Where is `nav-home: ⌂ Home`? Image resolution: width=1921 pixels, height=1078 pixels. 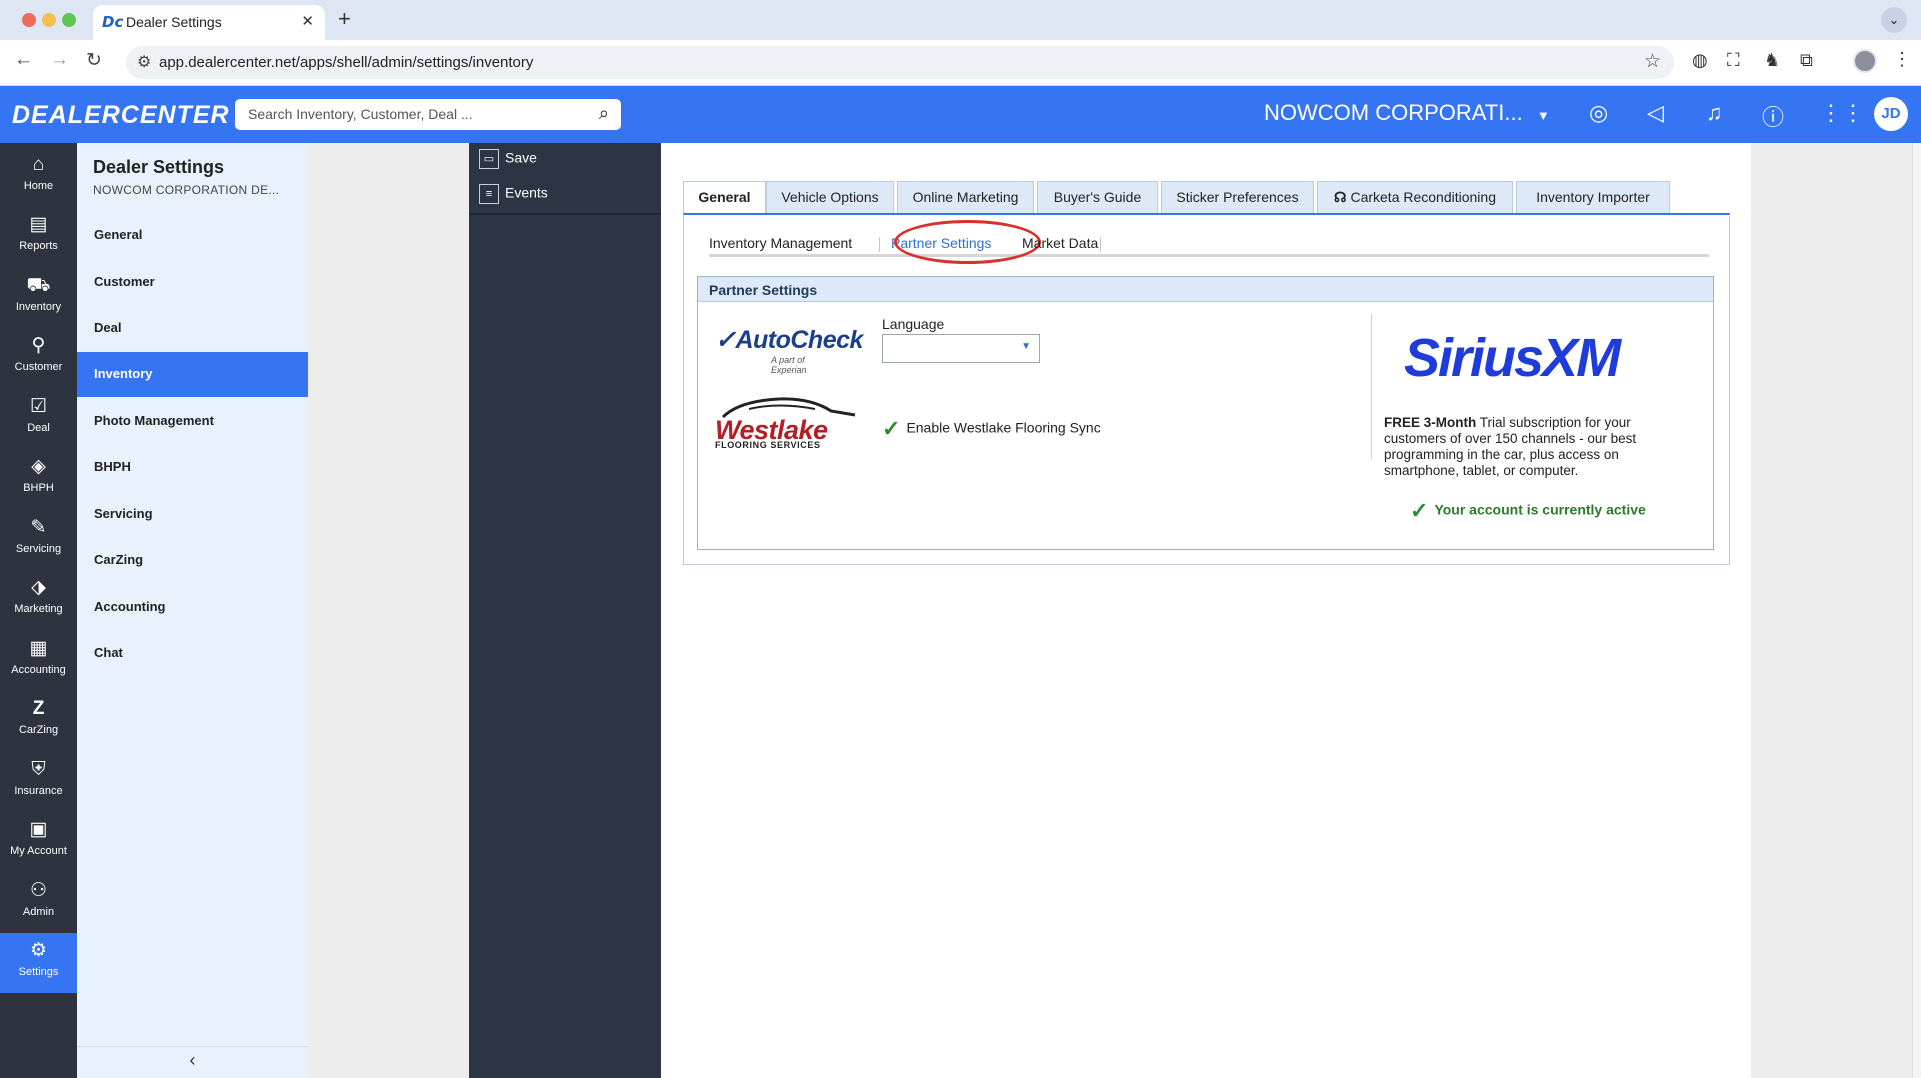 nav-home: ⌂ Home is located at coordinates (38, 177).